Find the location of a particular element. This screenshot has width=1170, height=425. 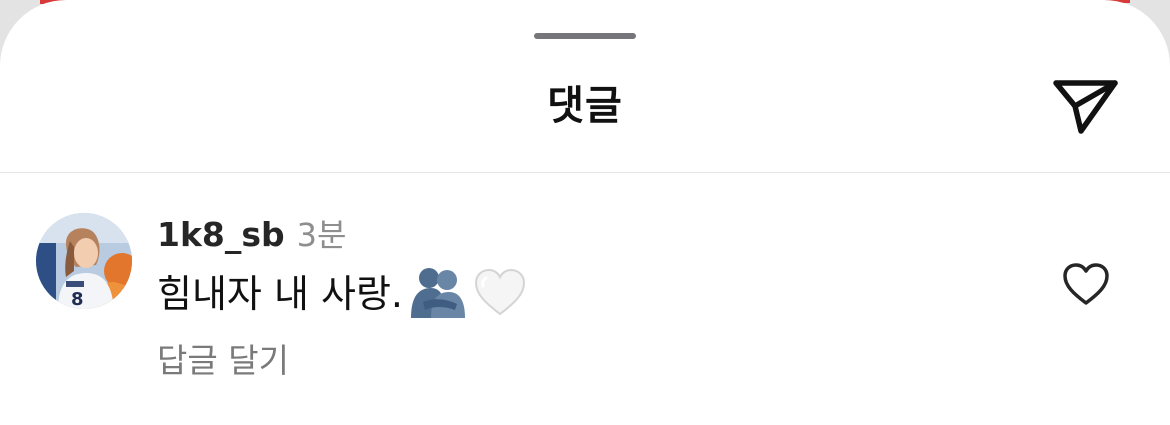

like-button is located at coordinates (1086, 284).